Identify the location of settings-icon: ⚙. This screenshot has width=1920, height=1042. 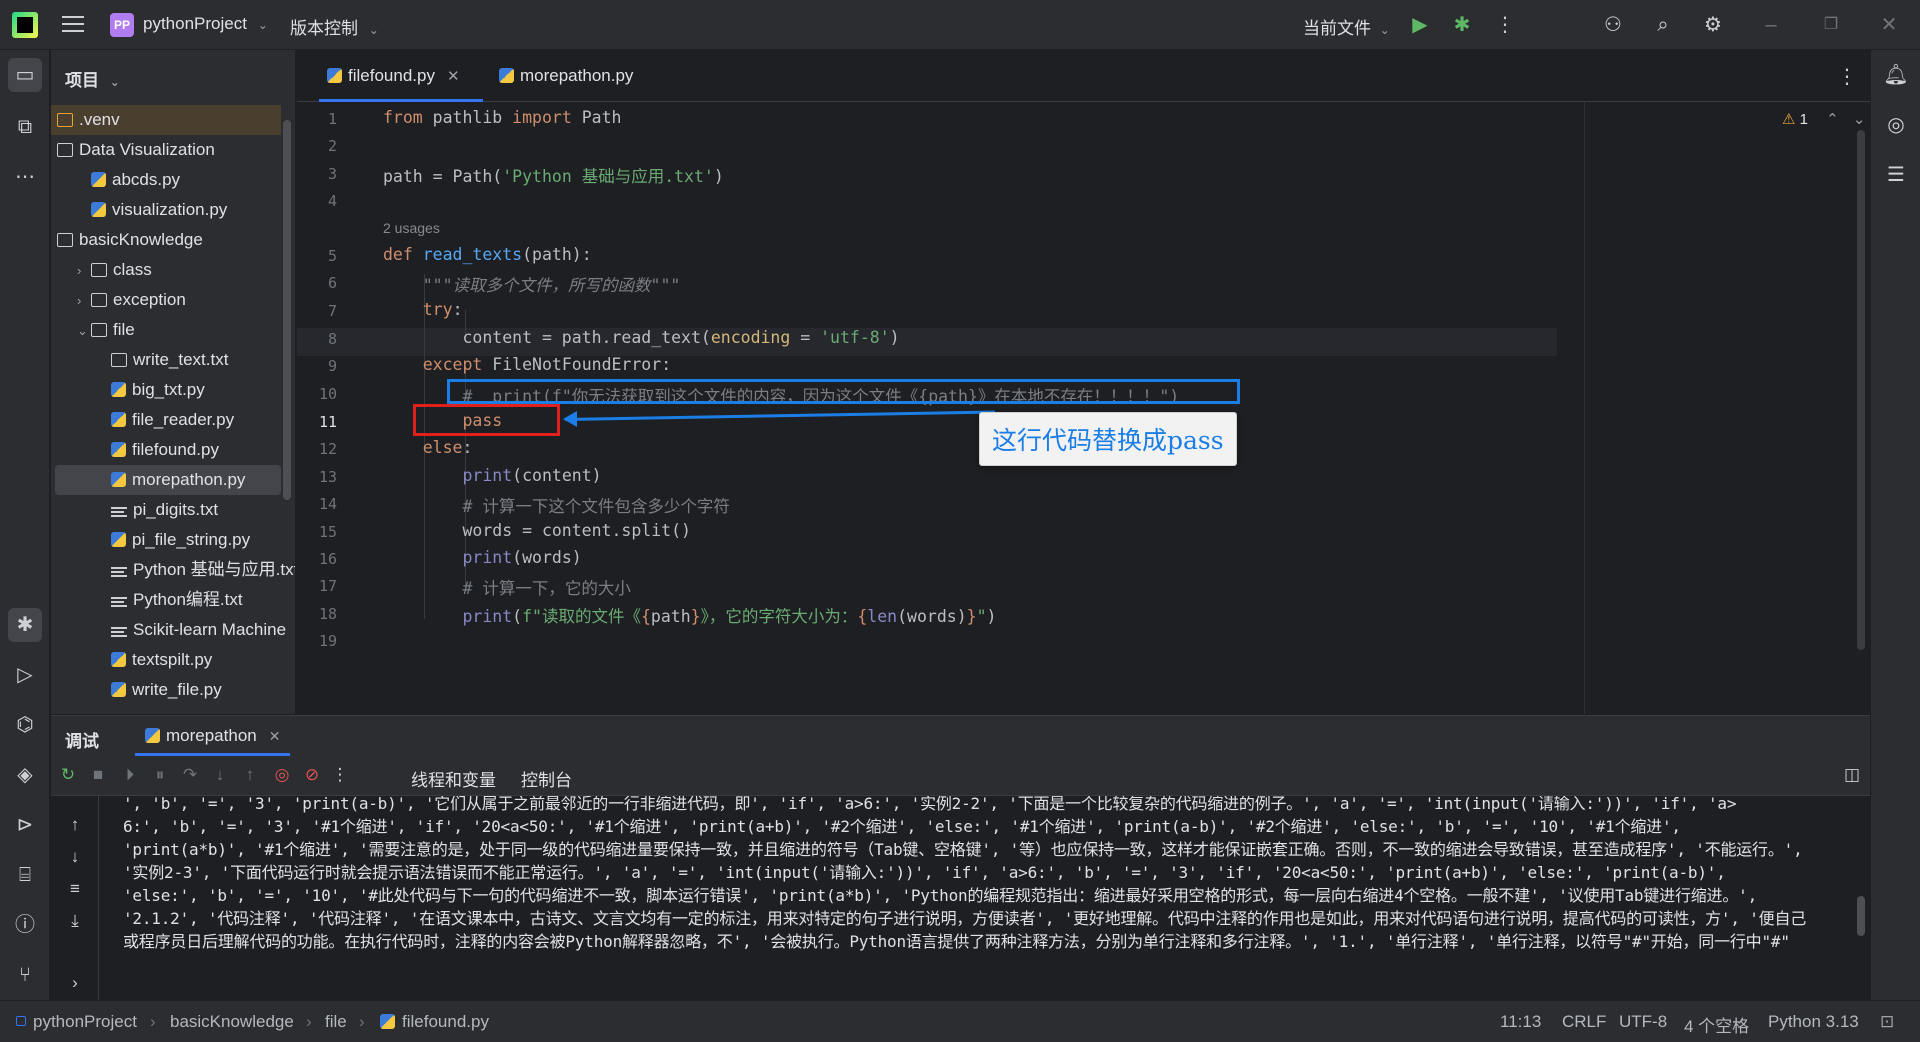
(1713, 25).